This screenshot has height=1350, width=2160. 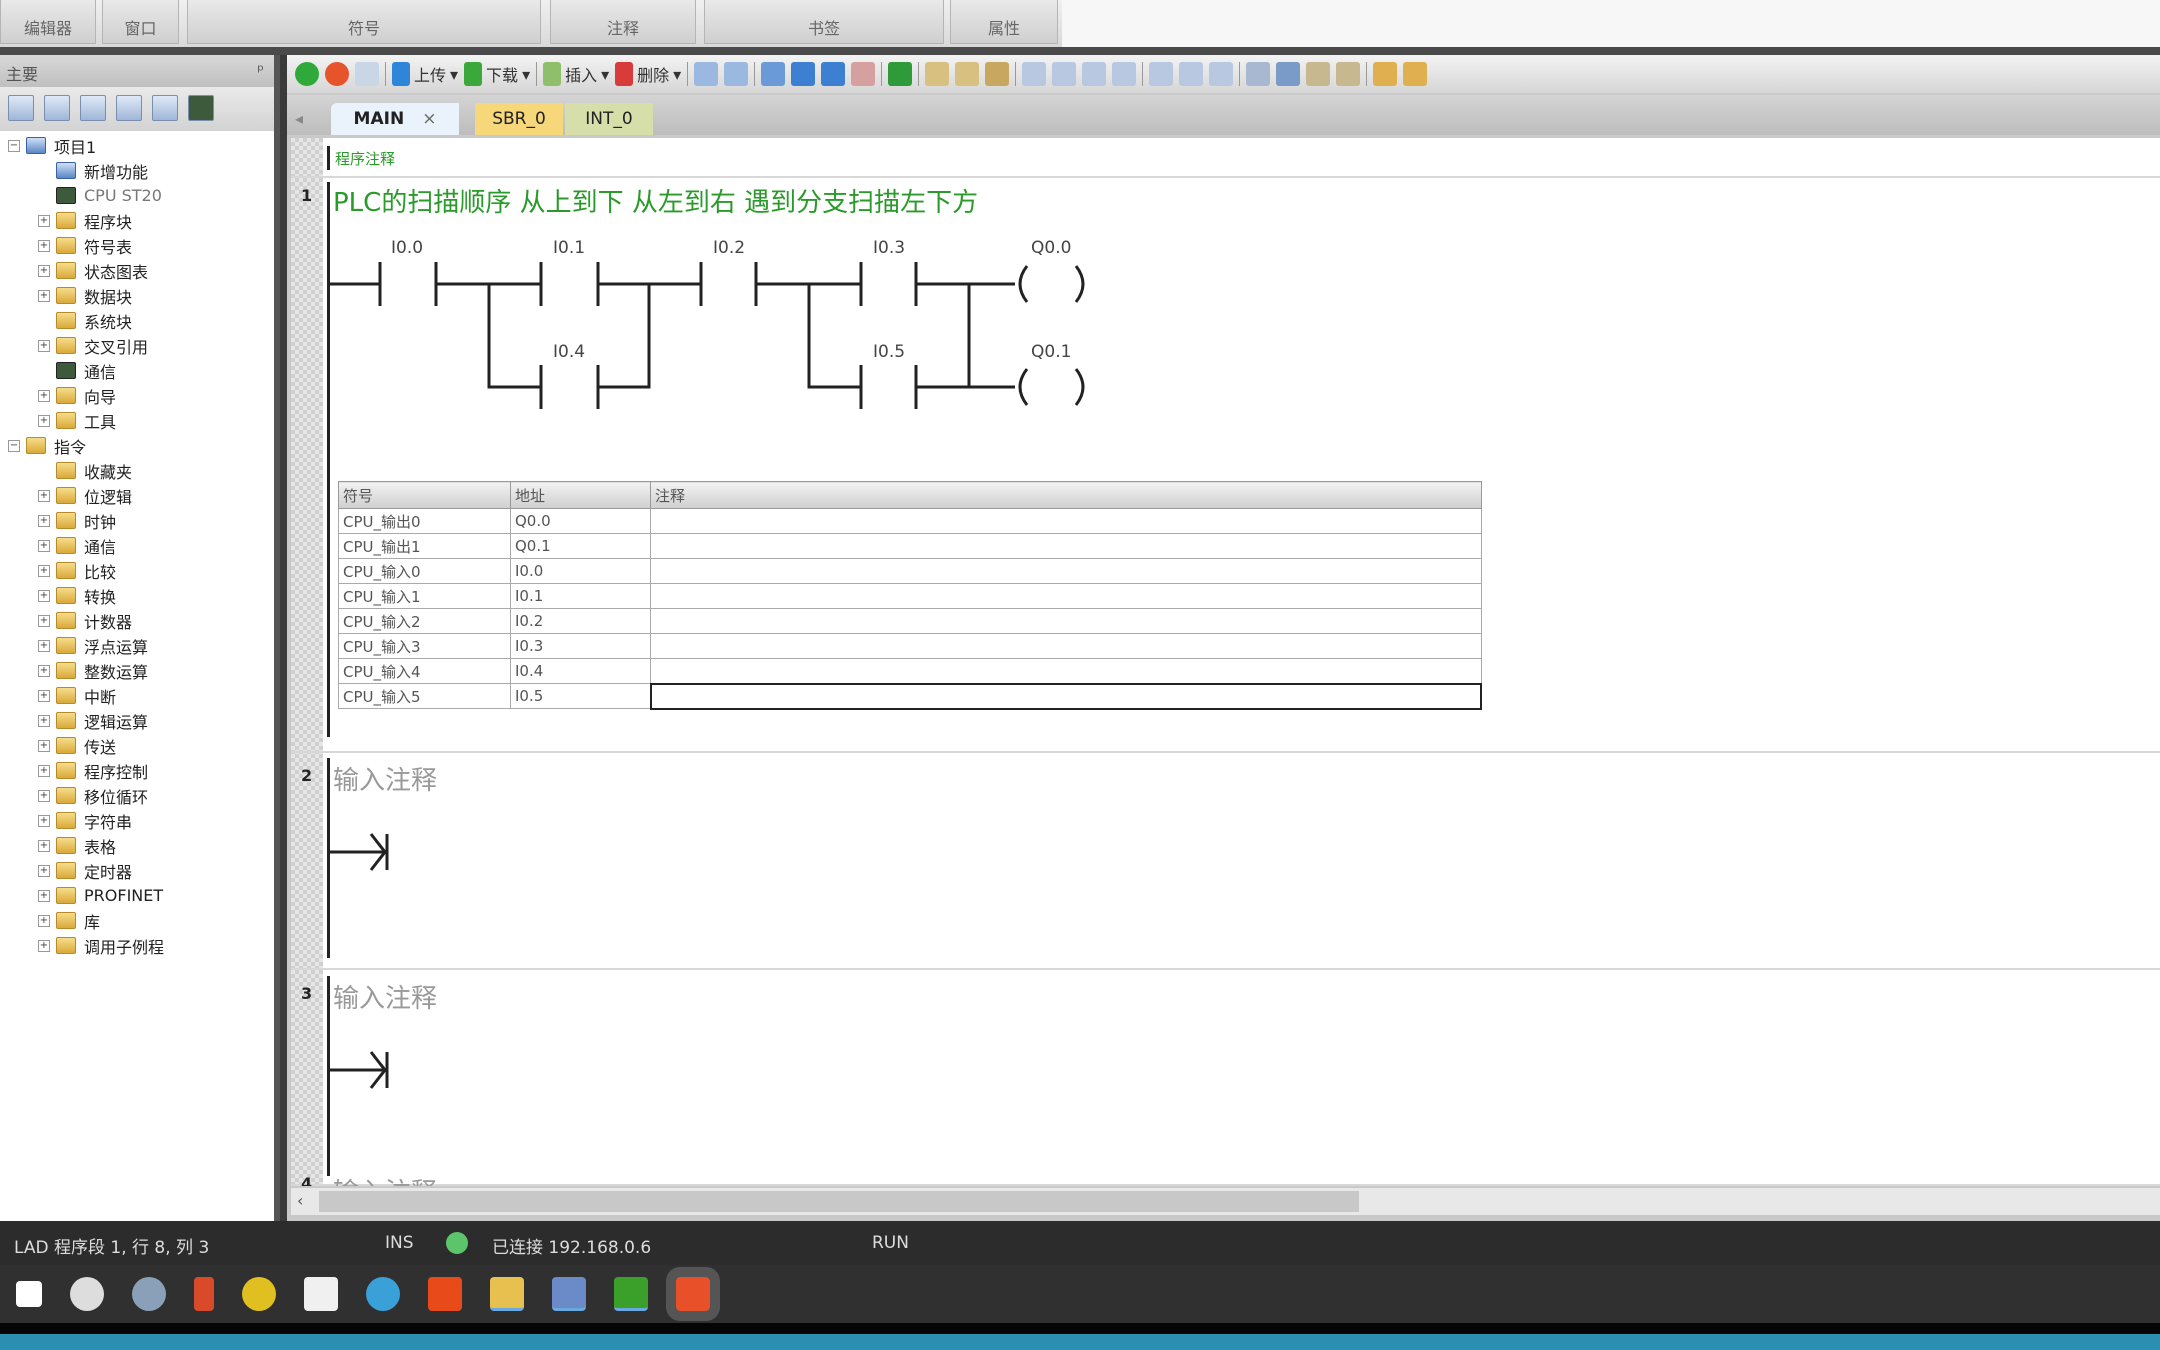 What do you see at coordinates (137, 745) in the screenshot?
I see `tree-item: + 传送` at bounding box center [137, 745].